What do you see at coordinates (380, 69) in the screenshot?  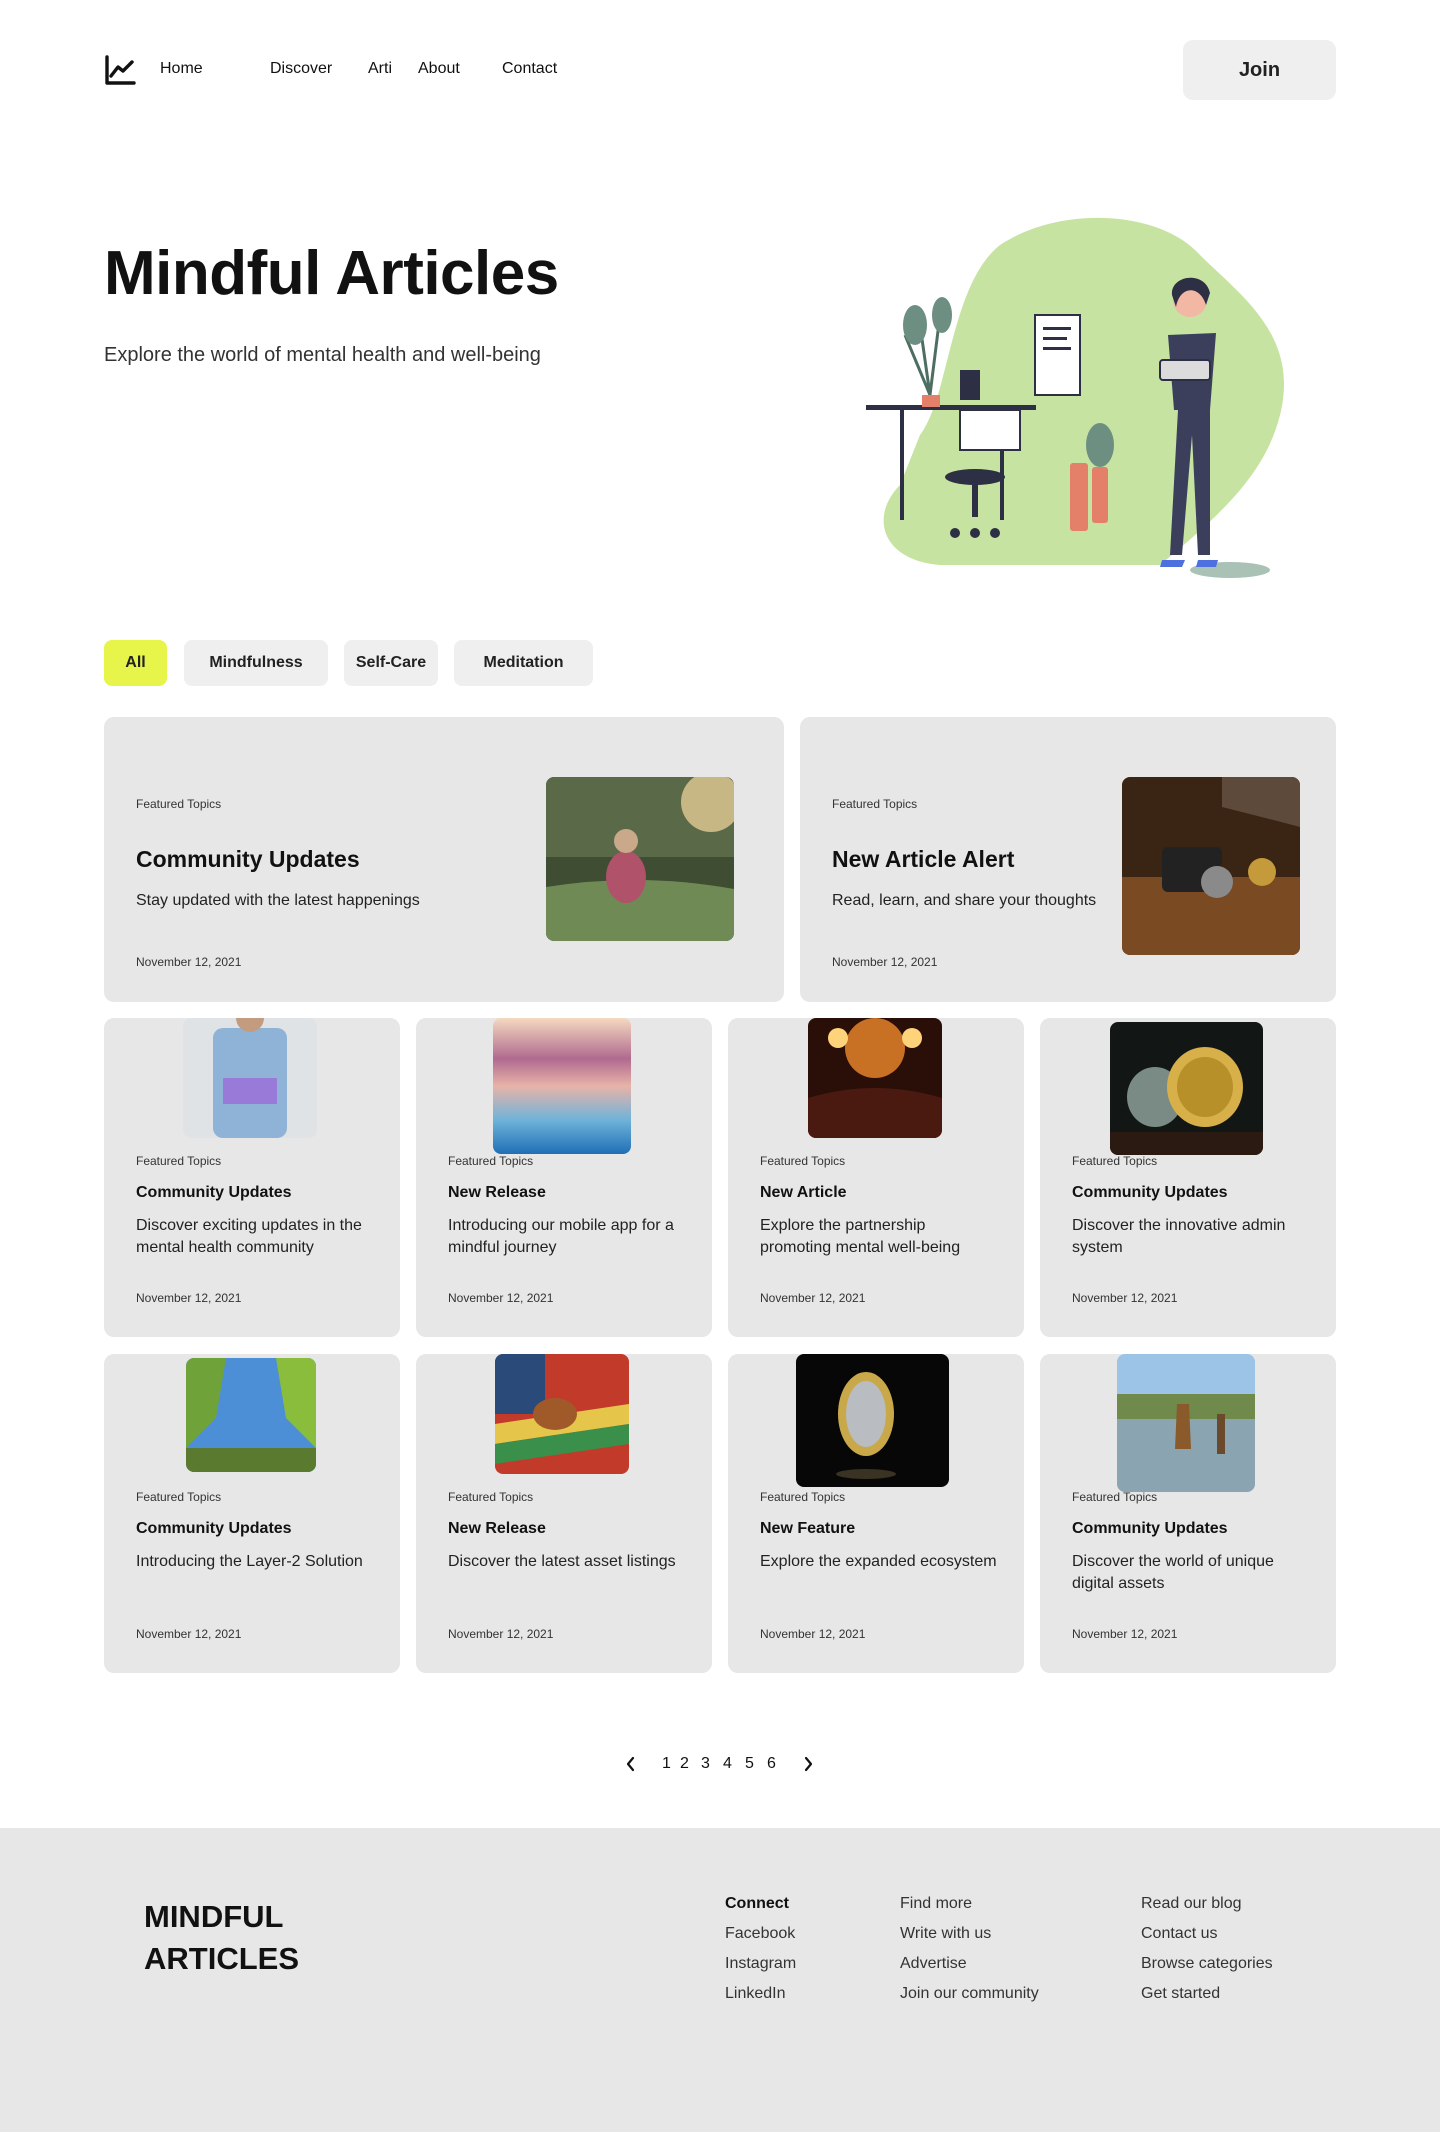 I see `nav-articles: Arti` at bounding box center [380, 69].